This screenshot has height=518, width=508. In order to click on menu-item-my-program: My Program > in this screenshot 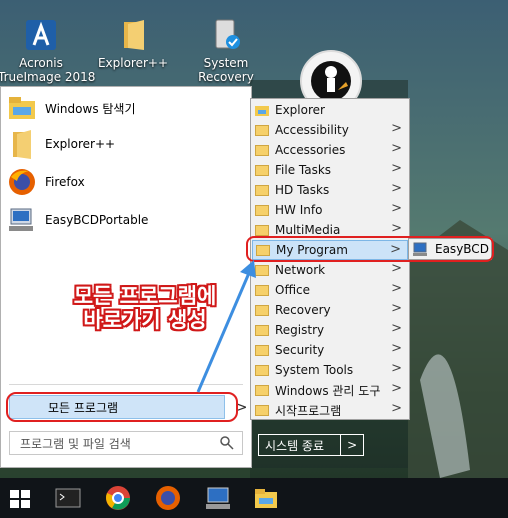, I will do `click(330, 250)`.